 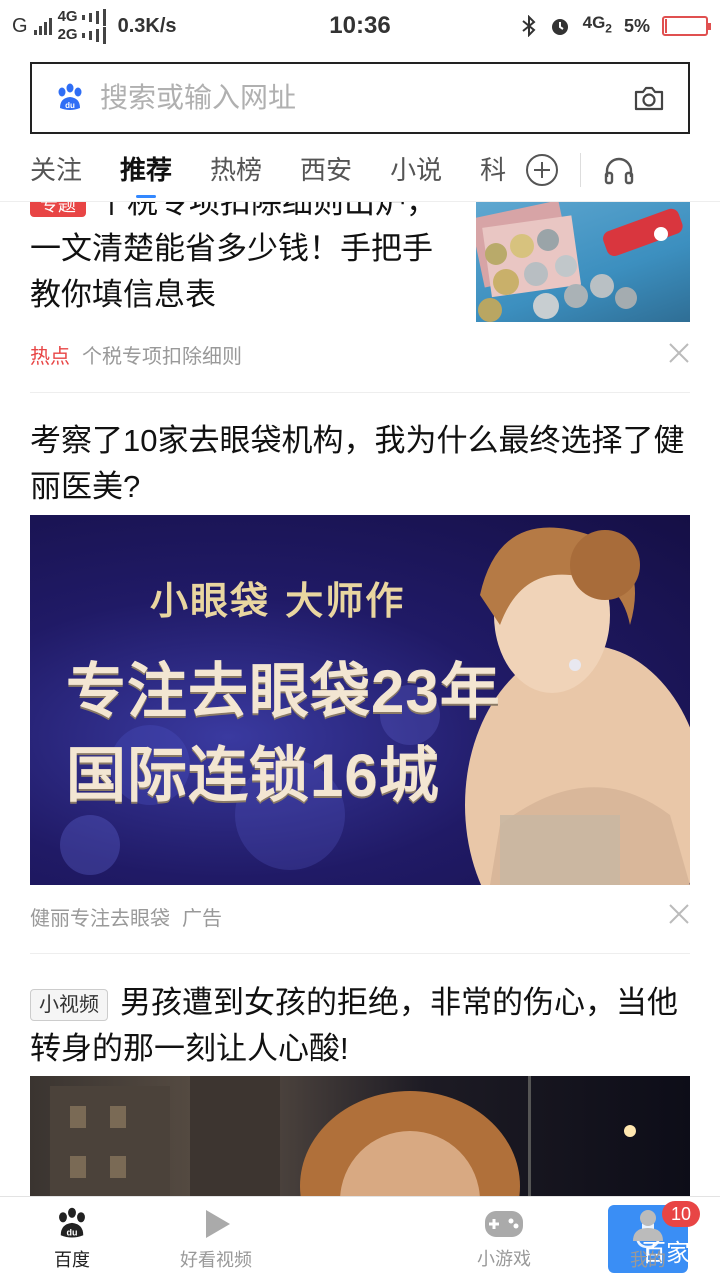 What do you see at coordinates (202, 919) in the screenshot?
I see `ad-label: 广告` at bounding box center [202, 919].